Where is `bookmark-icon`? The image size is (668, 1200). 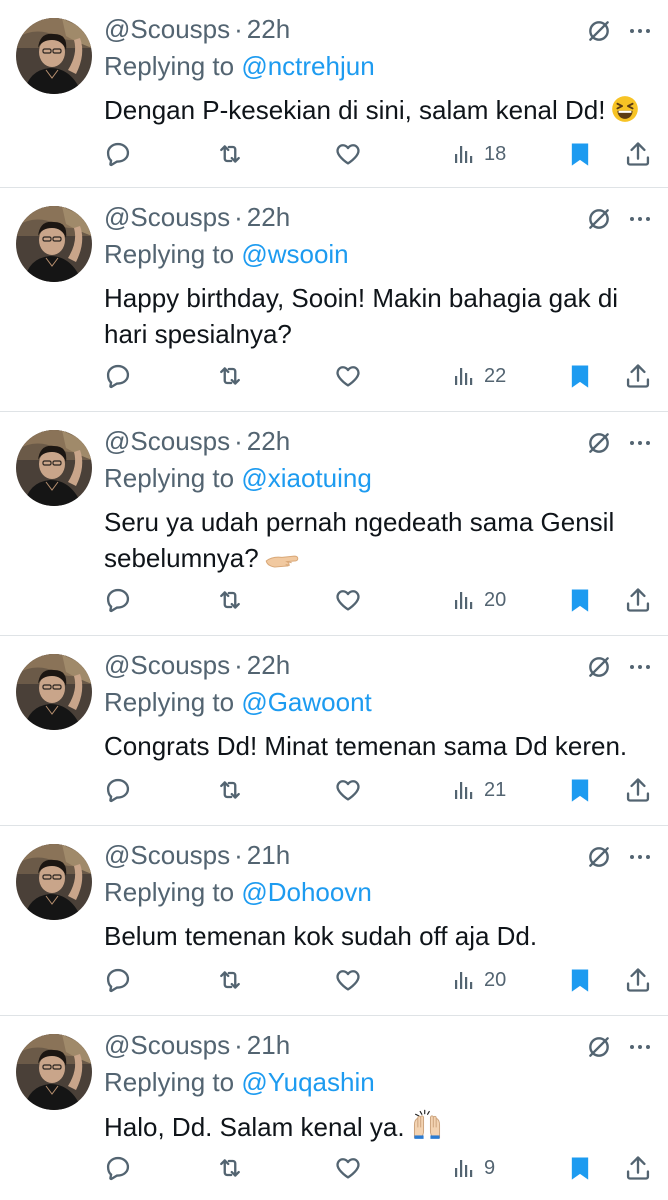
bookmark-icon is located at coordinates (580, 1168).